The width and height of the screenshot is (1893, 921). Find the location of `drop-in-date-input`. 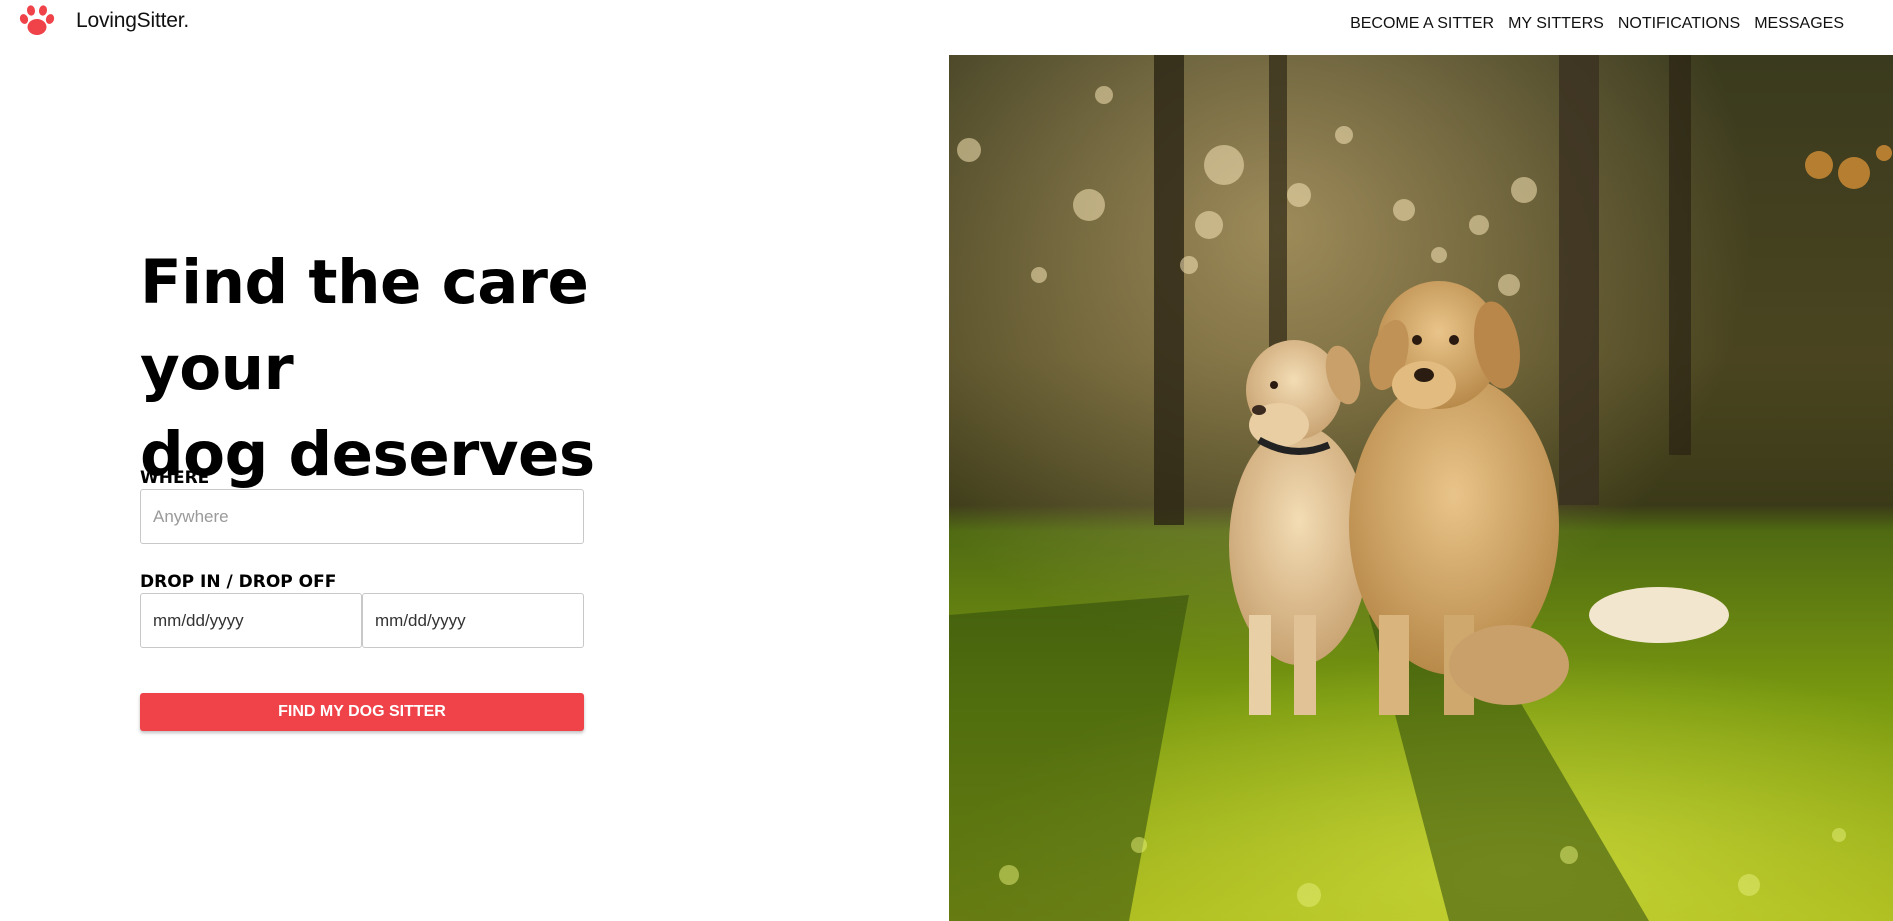

drop-in-date-input is located at coordinates (251, 620).